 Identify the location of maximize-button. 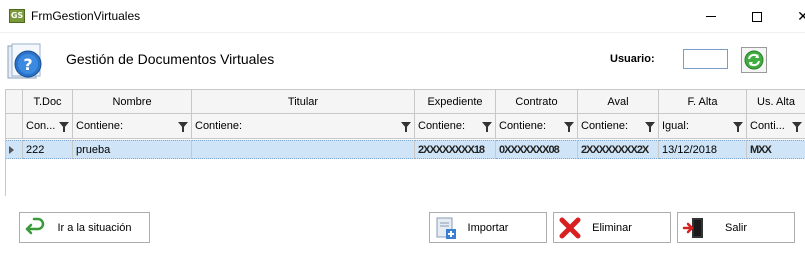
(757, 16).